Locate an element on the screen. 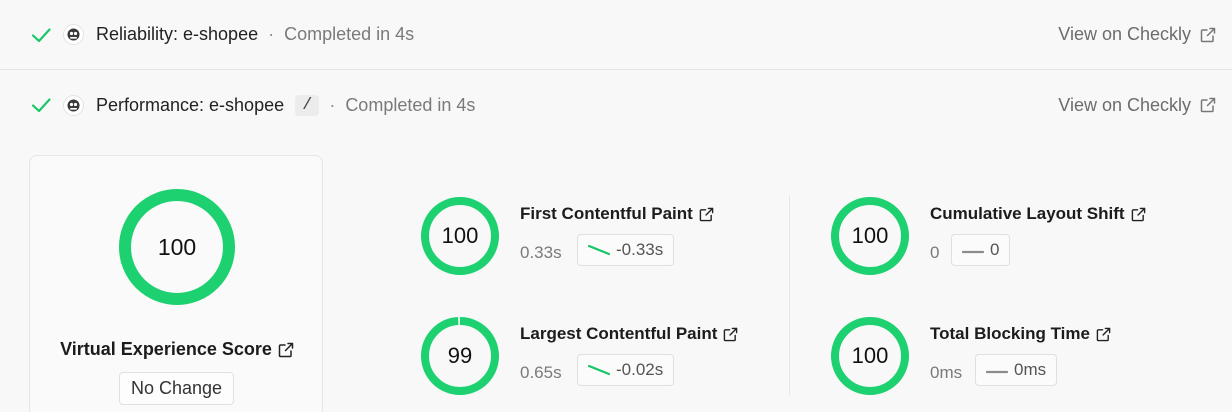  metric-value: 0ms is located at coordinates (946, 372).